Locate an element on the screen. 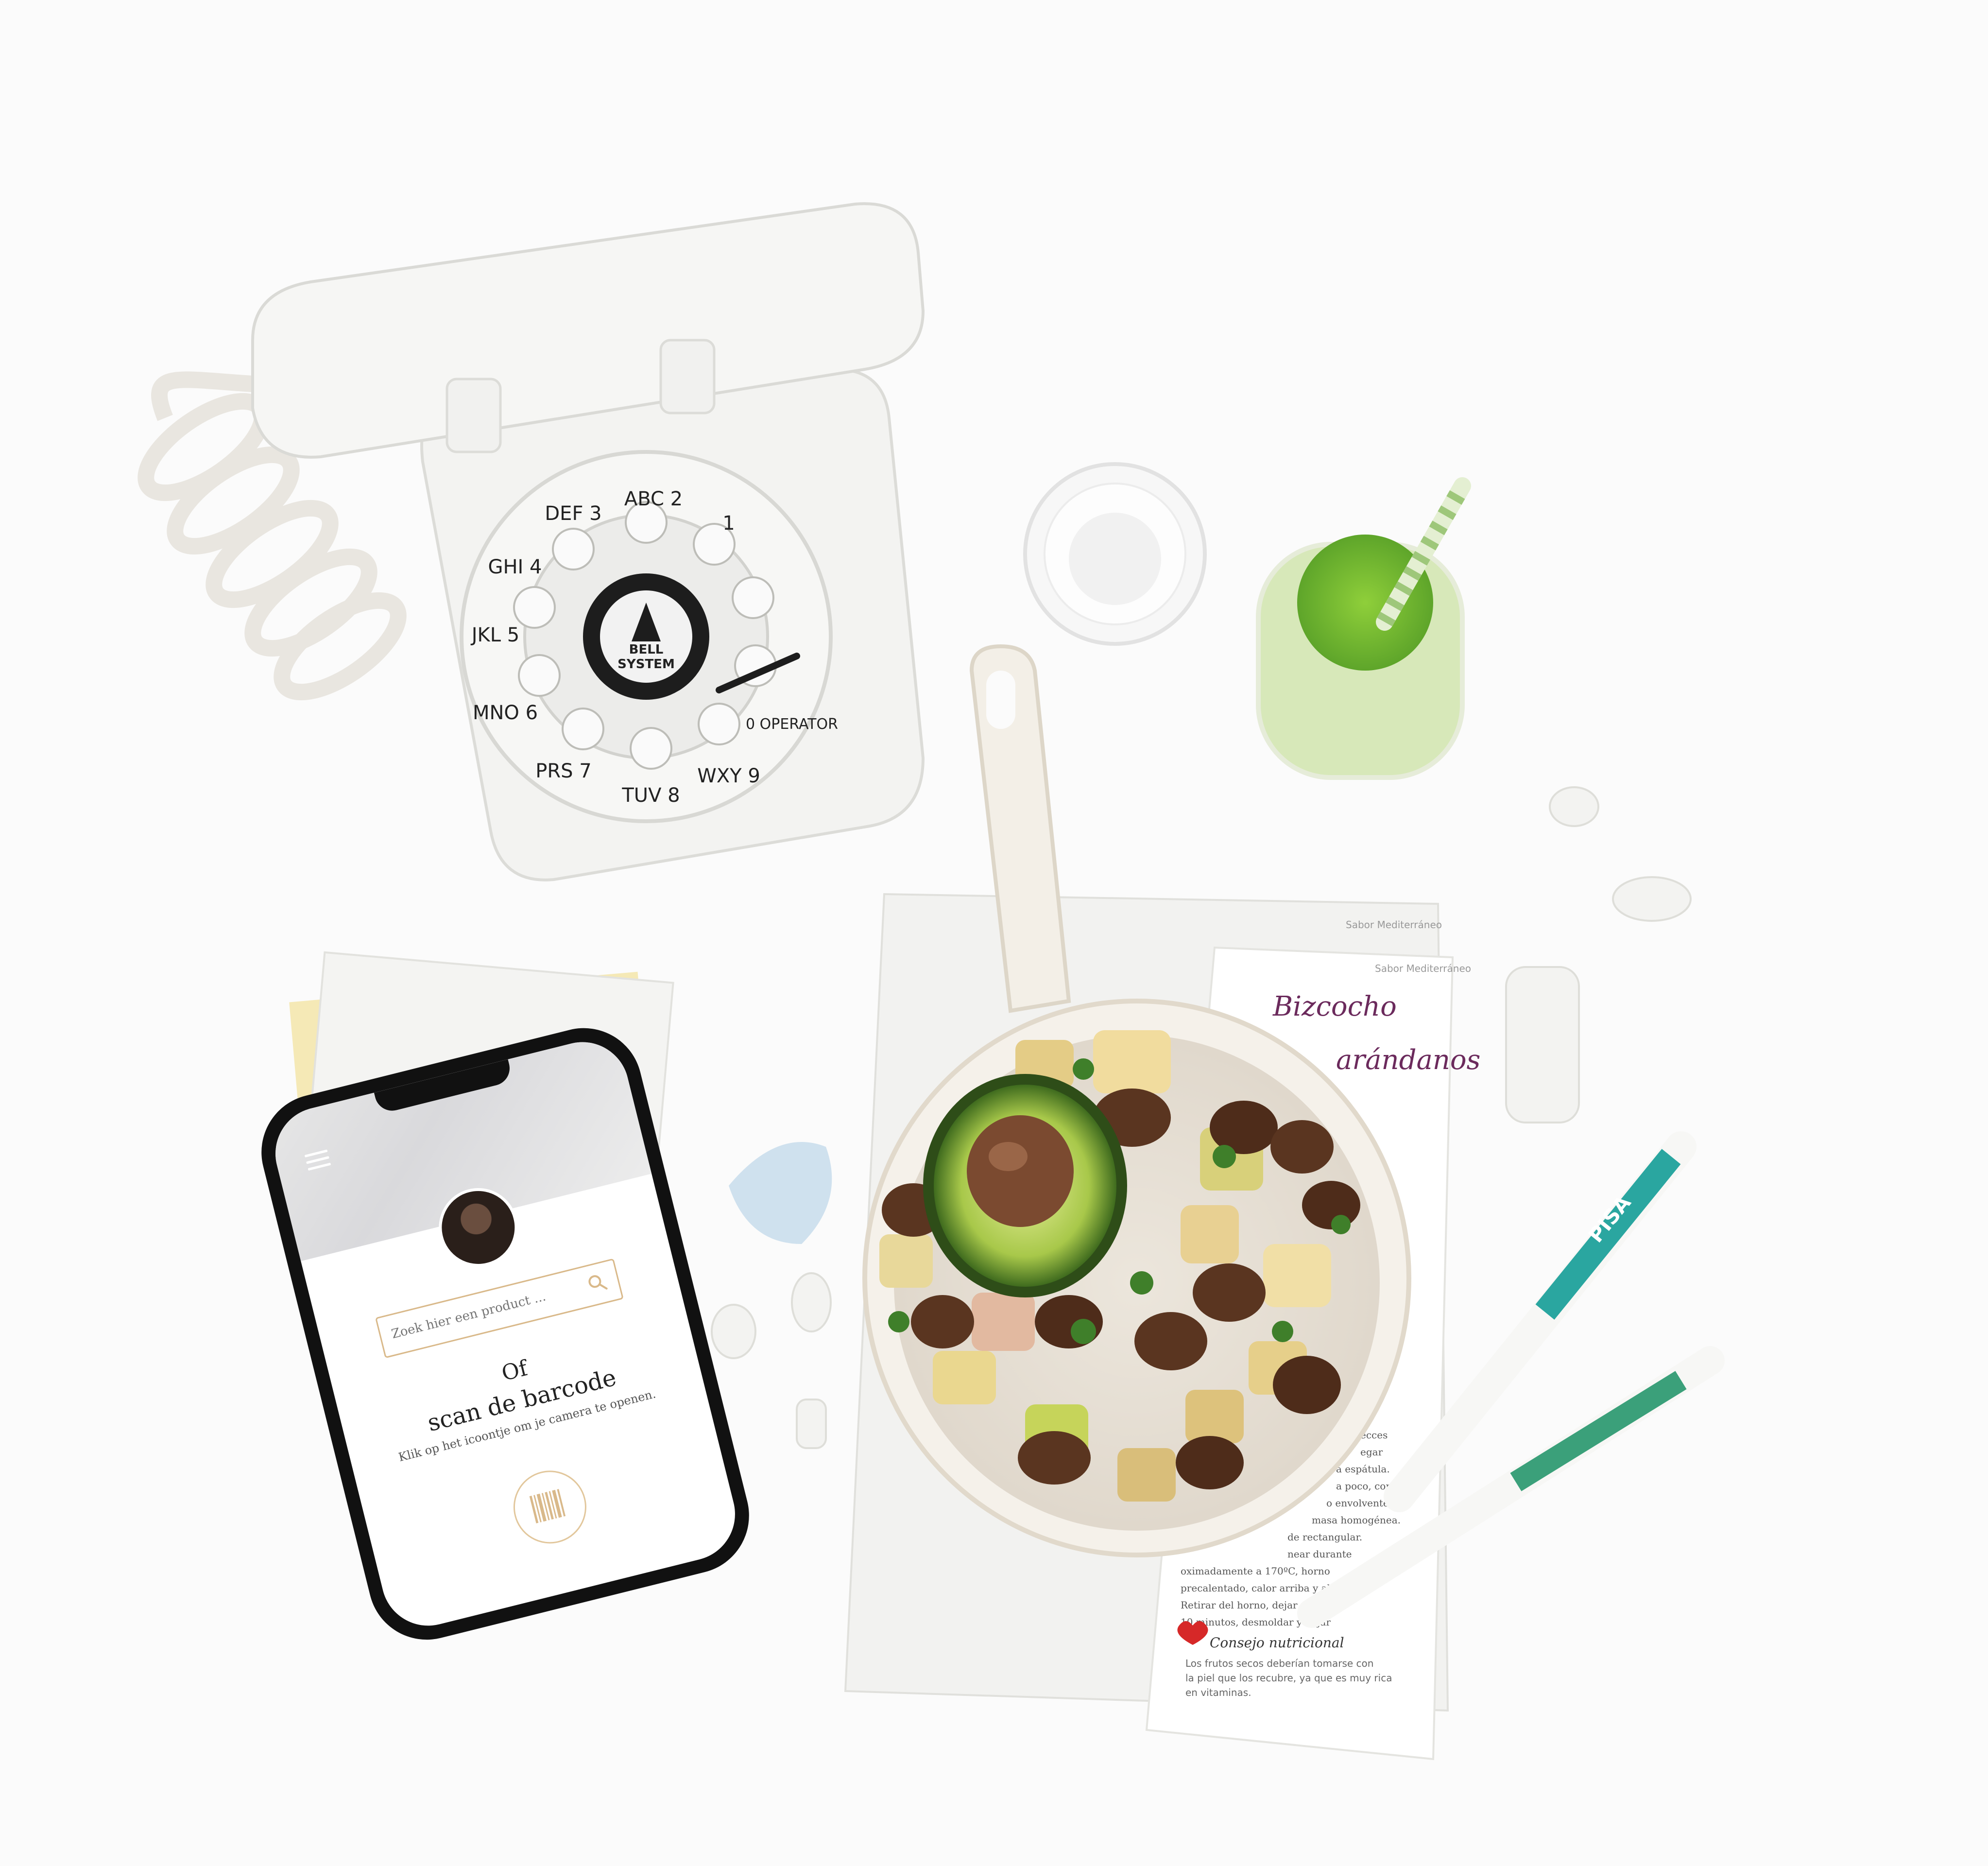 The height and width of the screenshot is (1866, 1988). salt-bowl is located at coordinates (1115, 554).